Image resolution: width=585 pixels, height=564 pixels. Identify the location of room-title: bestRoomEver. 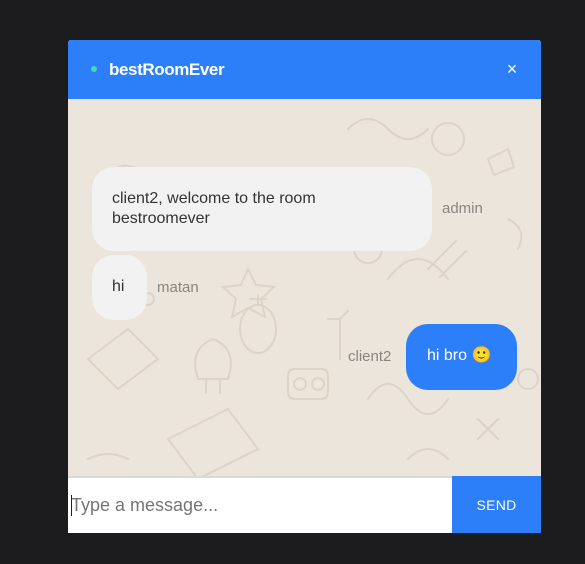
(167, 69).